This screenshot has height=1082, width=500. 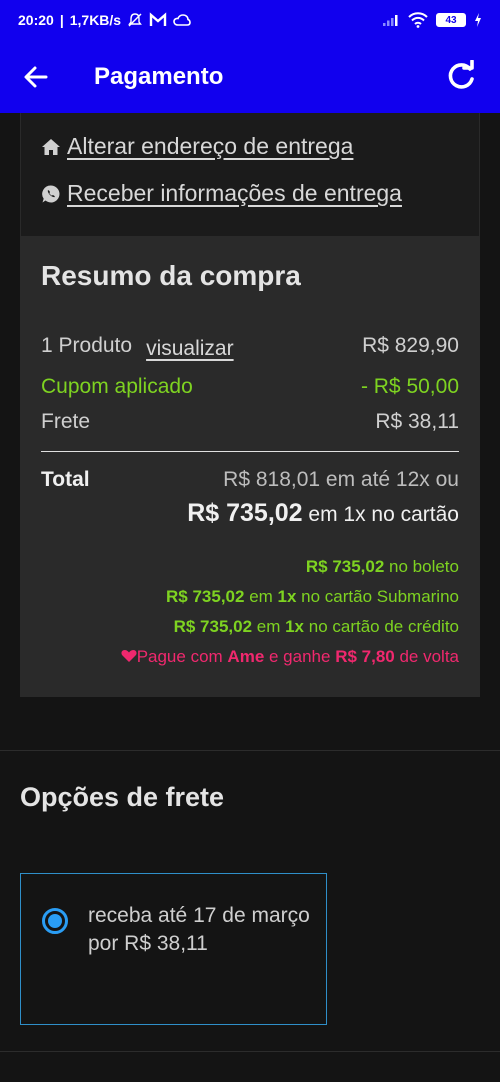 What do you see at coordinates (410, 345) in the screenshot?
I see `products-value: R$ 829,90` at bounding box center [410, 345].